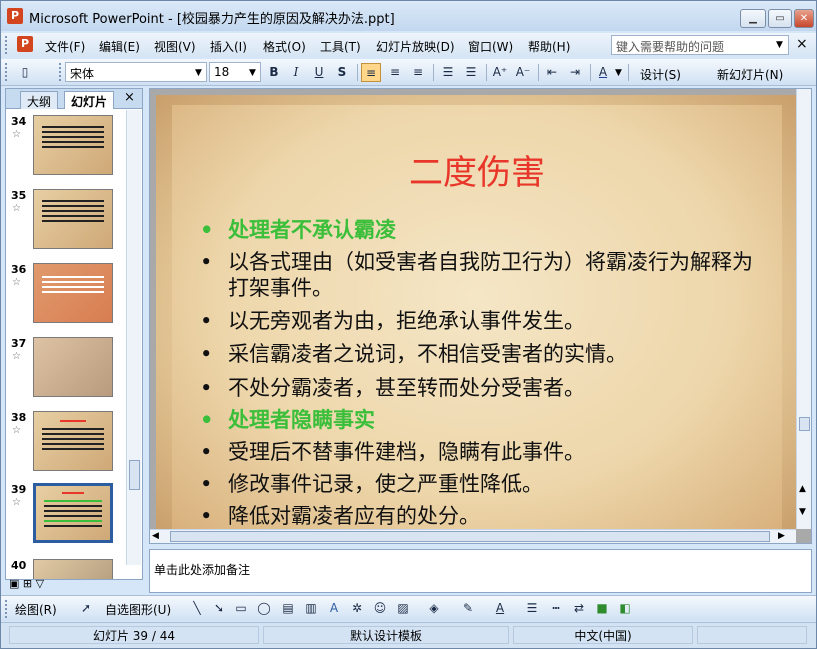 Image resolution: width=817 pixels, height=649 pixels. I want to click on menu-help: 帮助(H), so click(549, 46).